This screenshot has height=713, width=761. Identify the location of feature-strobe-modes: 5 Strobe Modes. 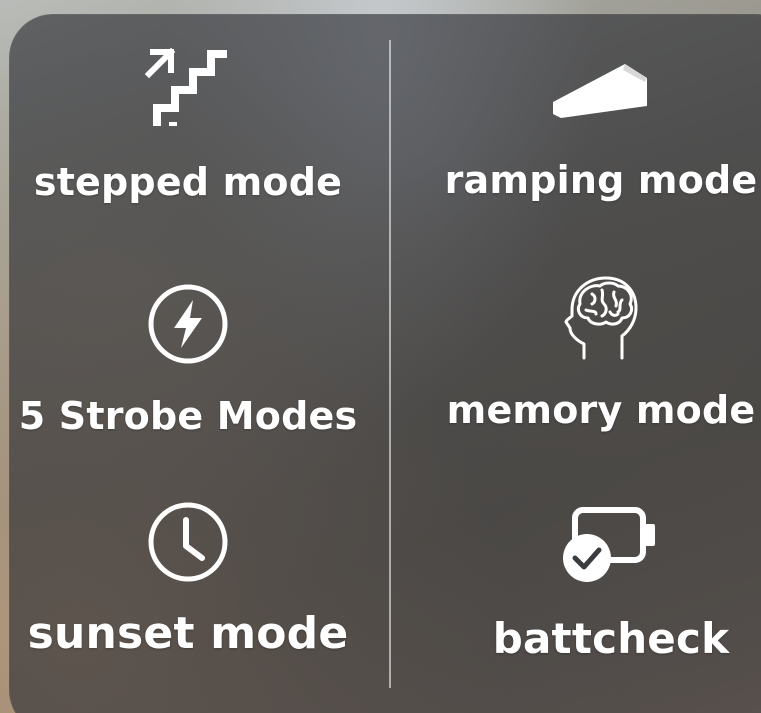
(188, 360).